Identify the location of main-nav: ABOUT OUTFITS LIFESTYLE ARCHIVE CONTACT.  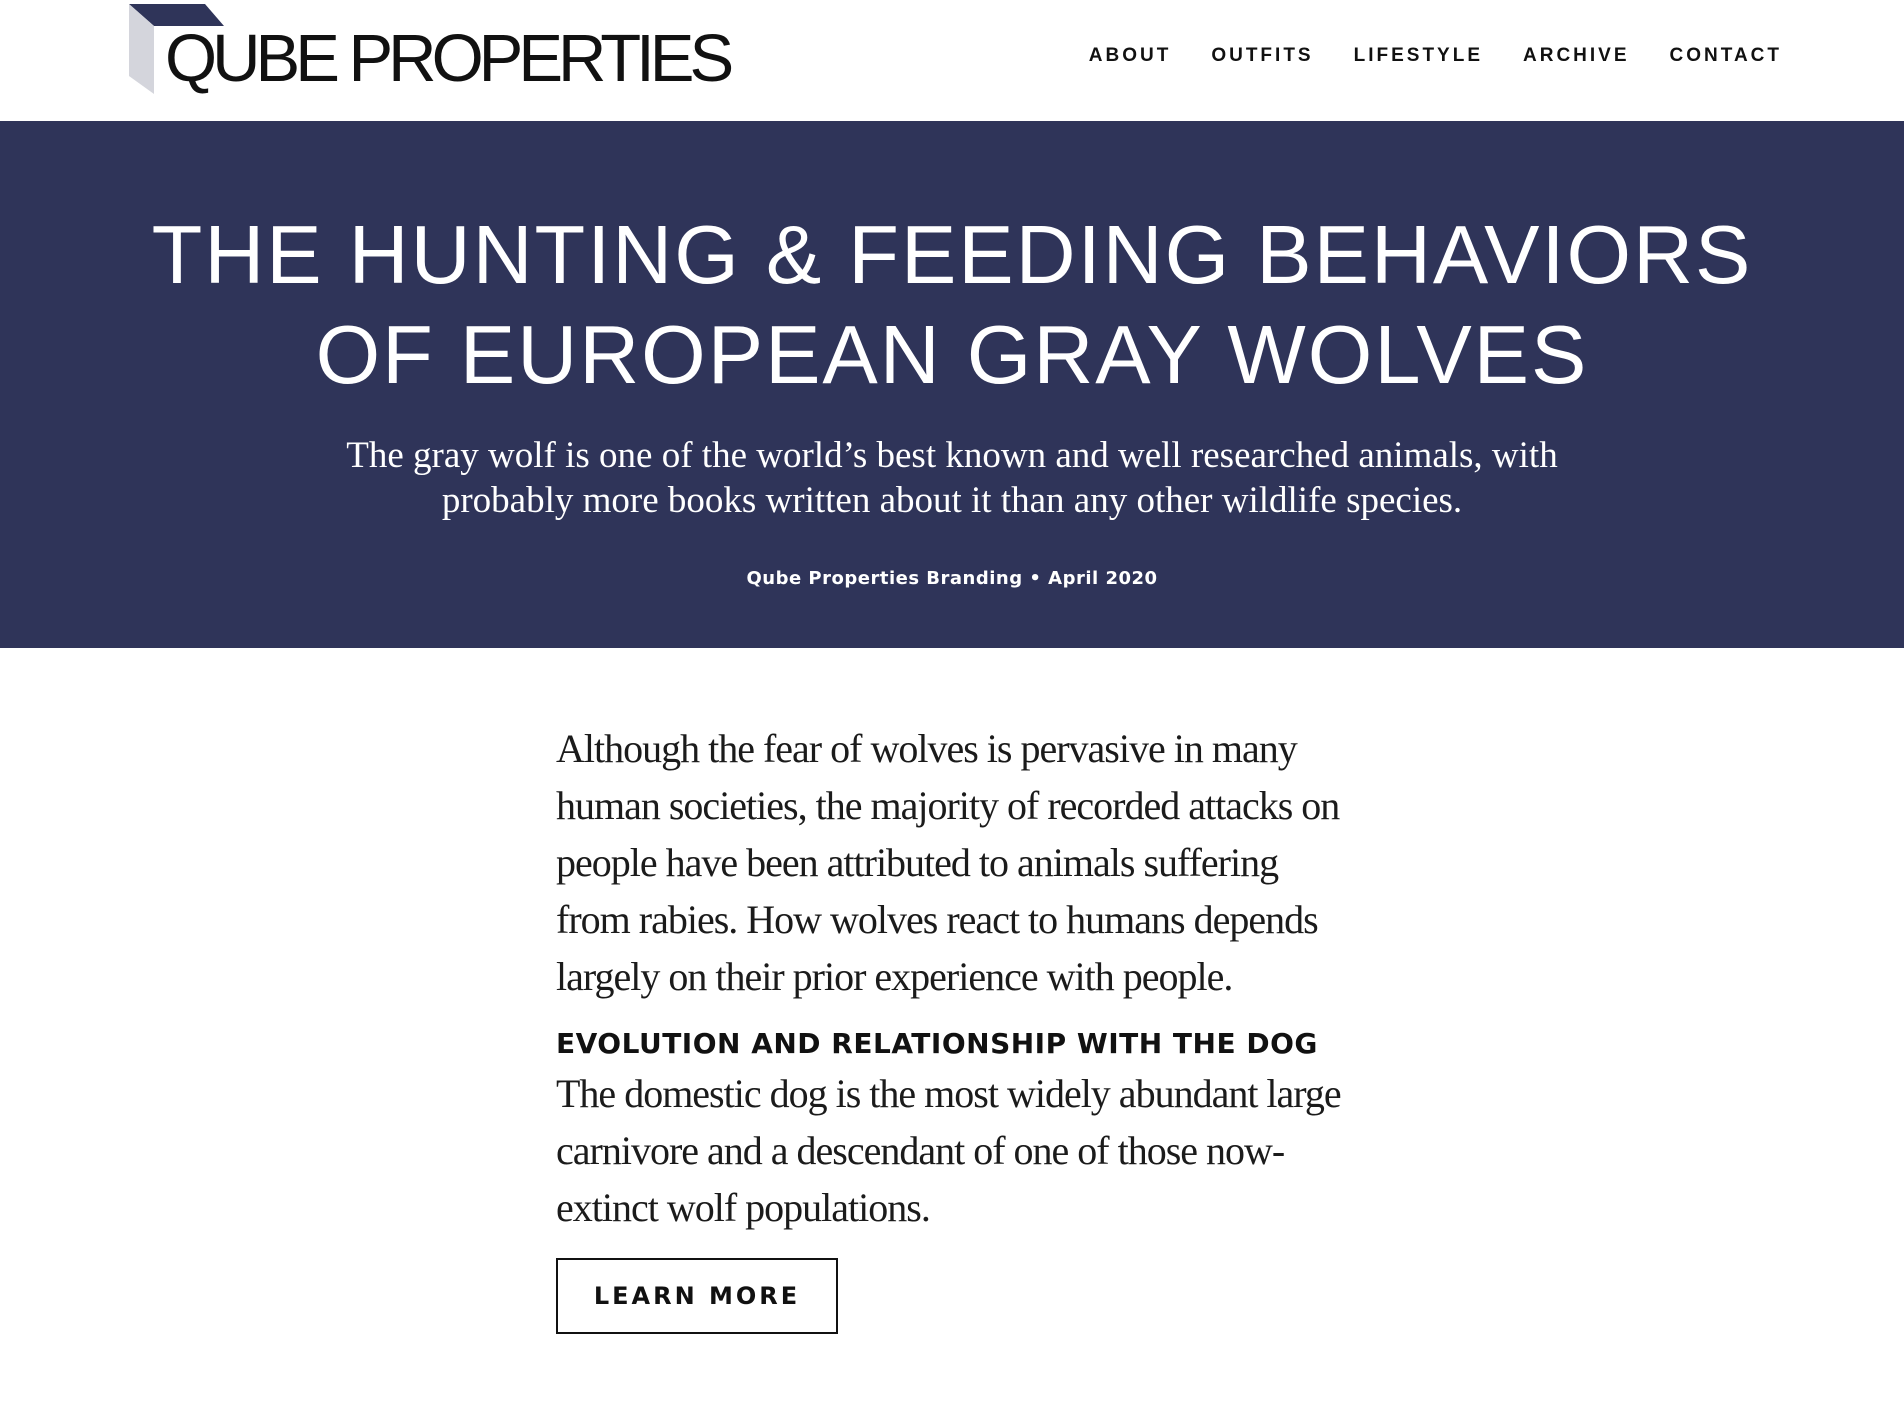
(1415, 56).